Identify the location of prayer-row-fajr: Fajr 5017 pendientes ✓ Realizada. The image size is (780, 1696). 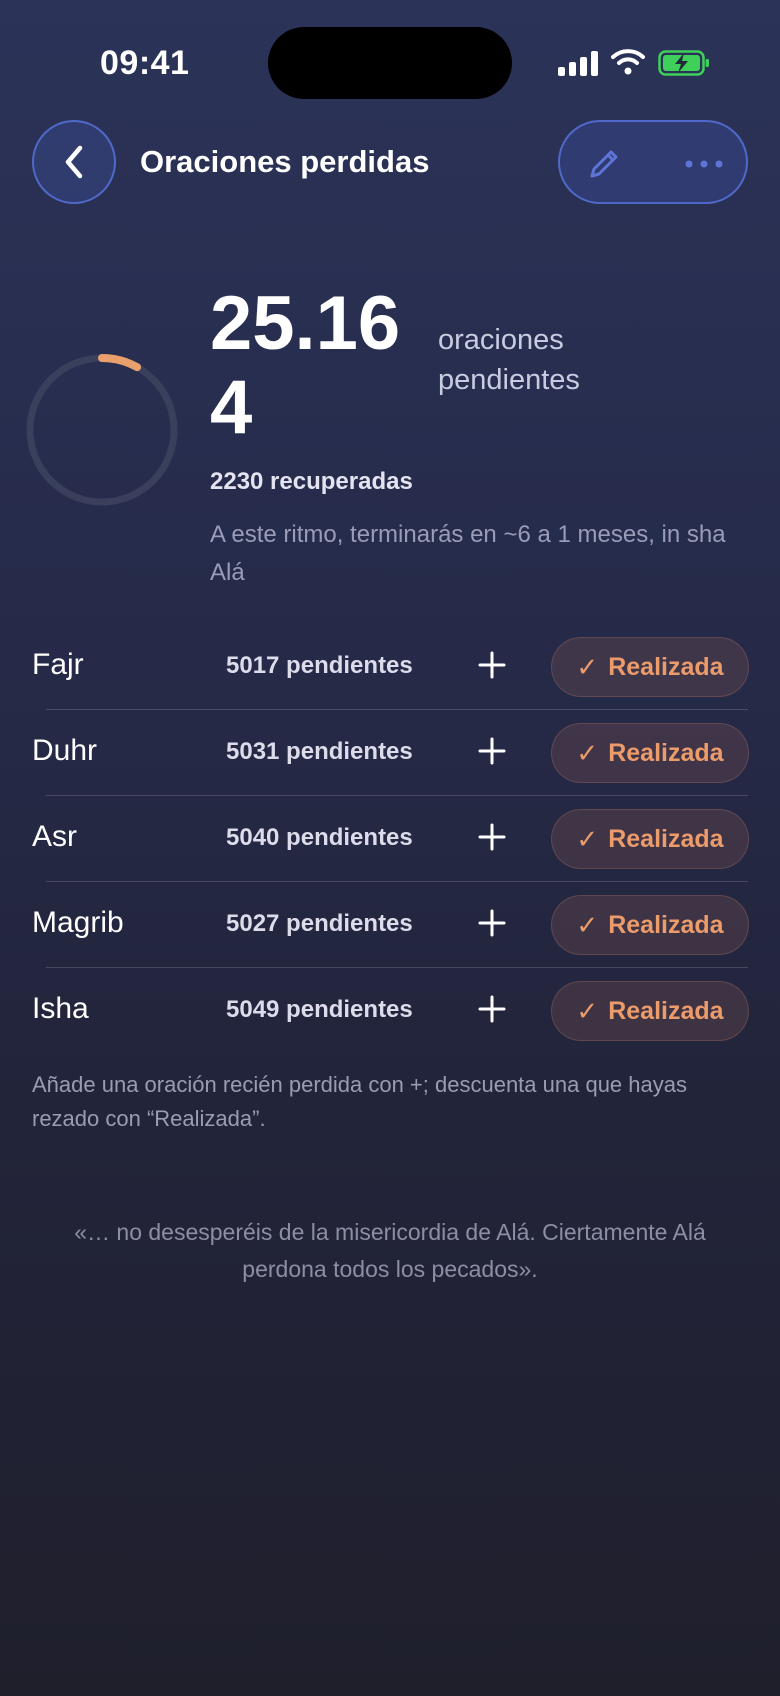
(390, 667).